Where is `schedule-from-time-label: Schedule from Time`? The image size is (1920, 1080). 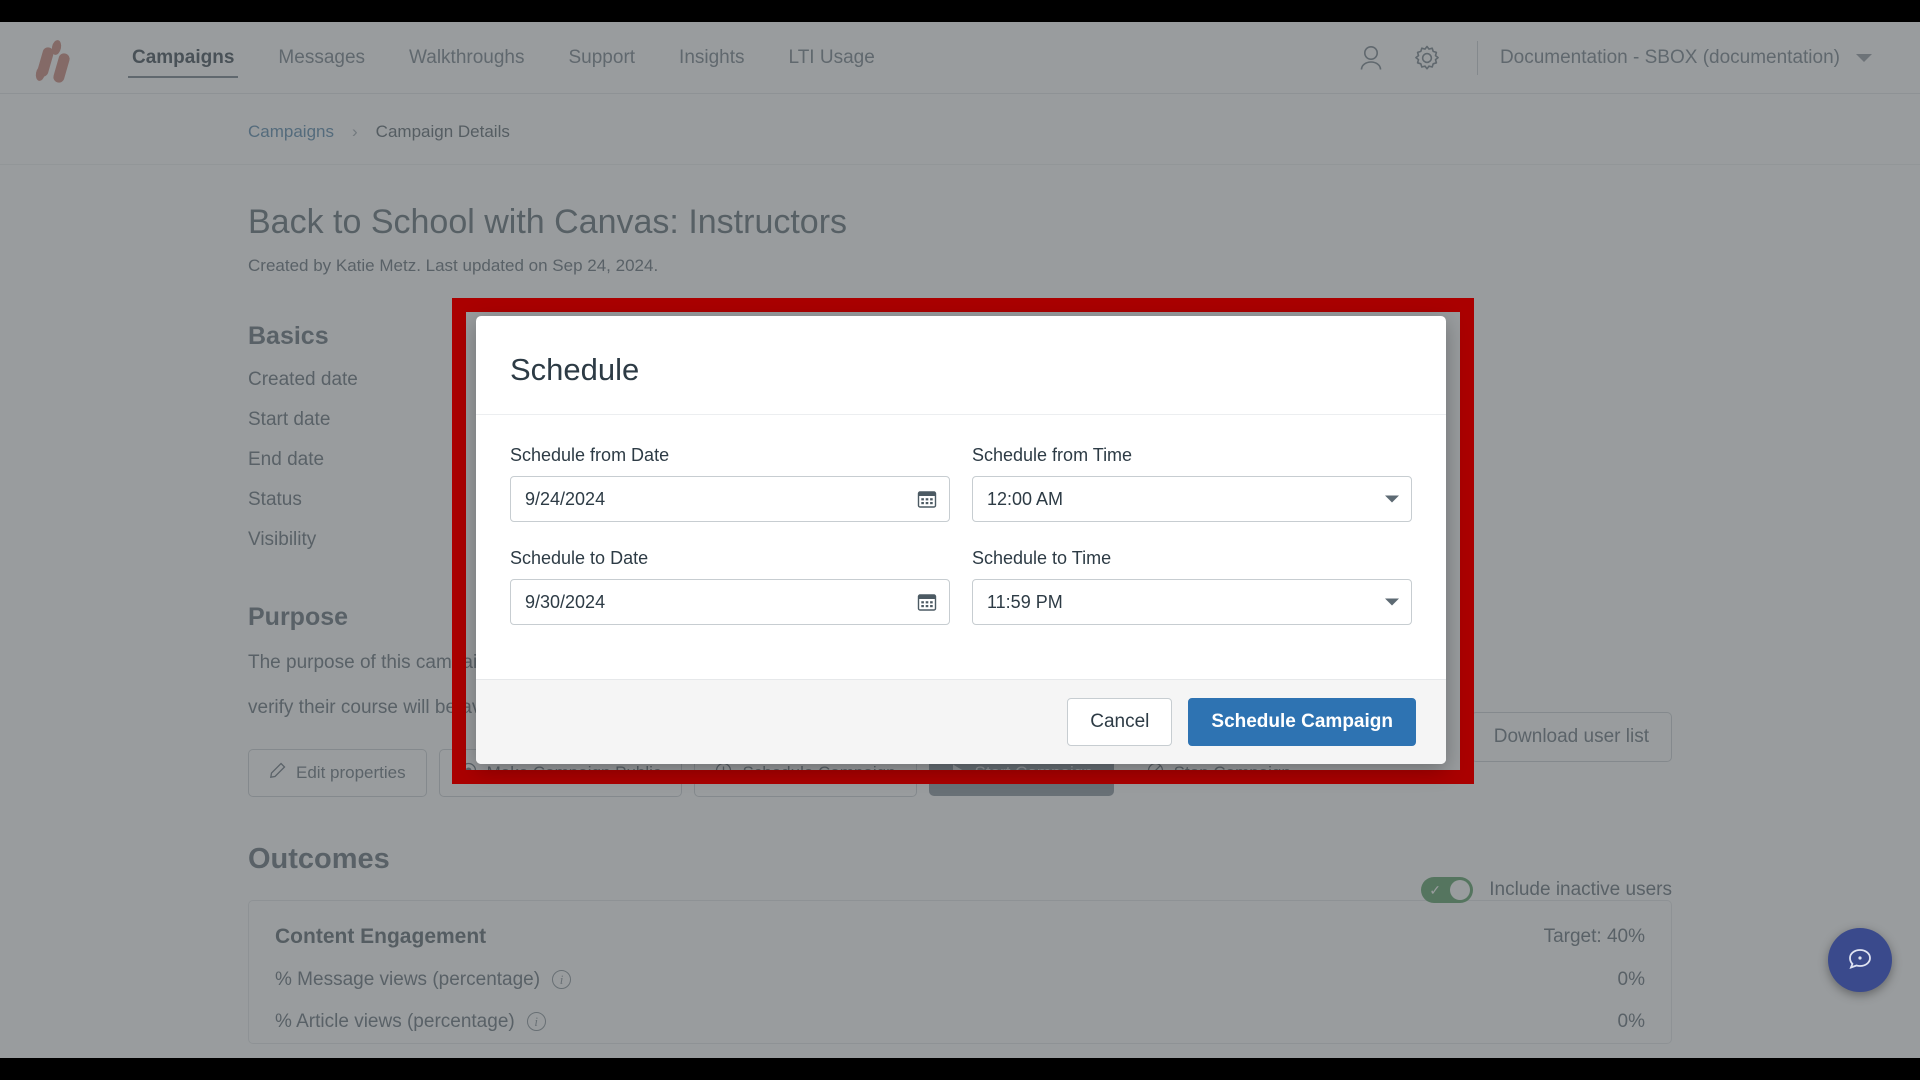 schedule-from-time-label: Schedule from Time is located at coordinates (1052, 455).